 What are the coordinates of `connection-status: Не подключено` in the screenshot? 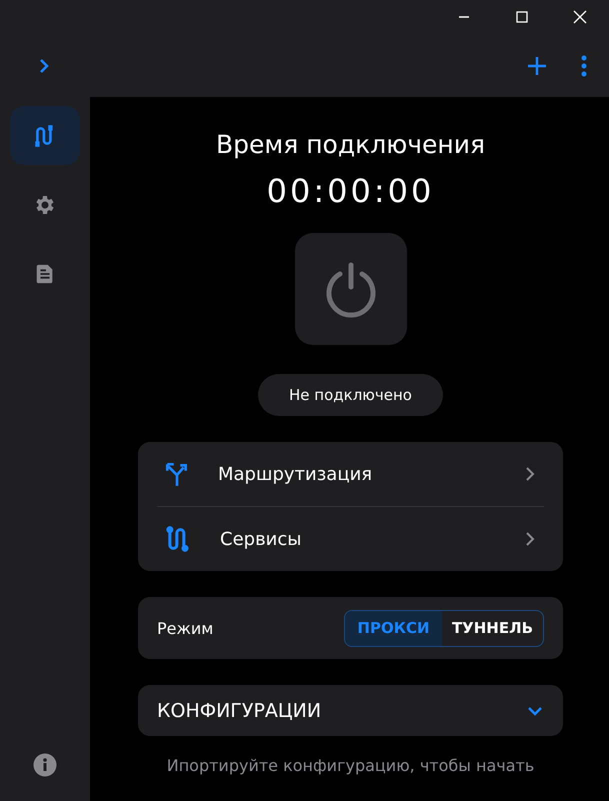 It's located at (350, 395).